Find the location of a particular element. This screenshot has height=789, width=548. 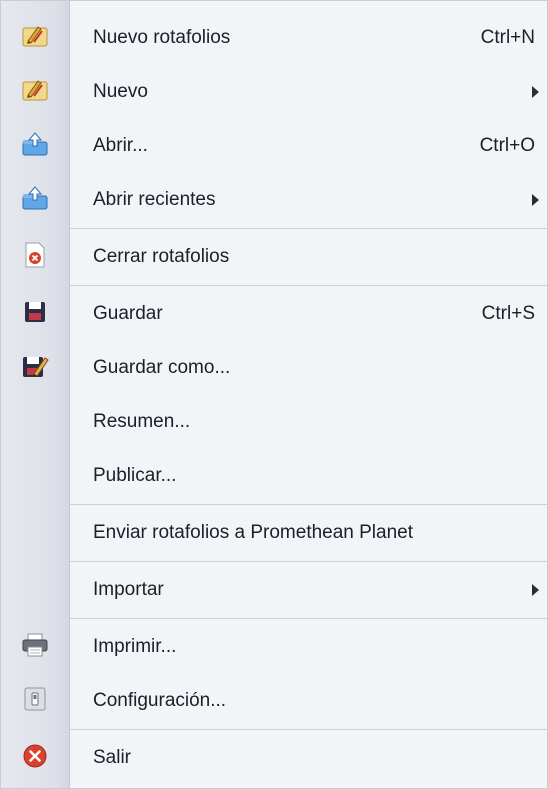

shortcut-label: Ctrl+O is located at coordinates (507, 145).